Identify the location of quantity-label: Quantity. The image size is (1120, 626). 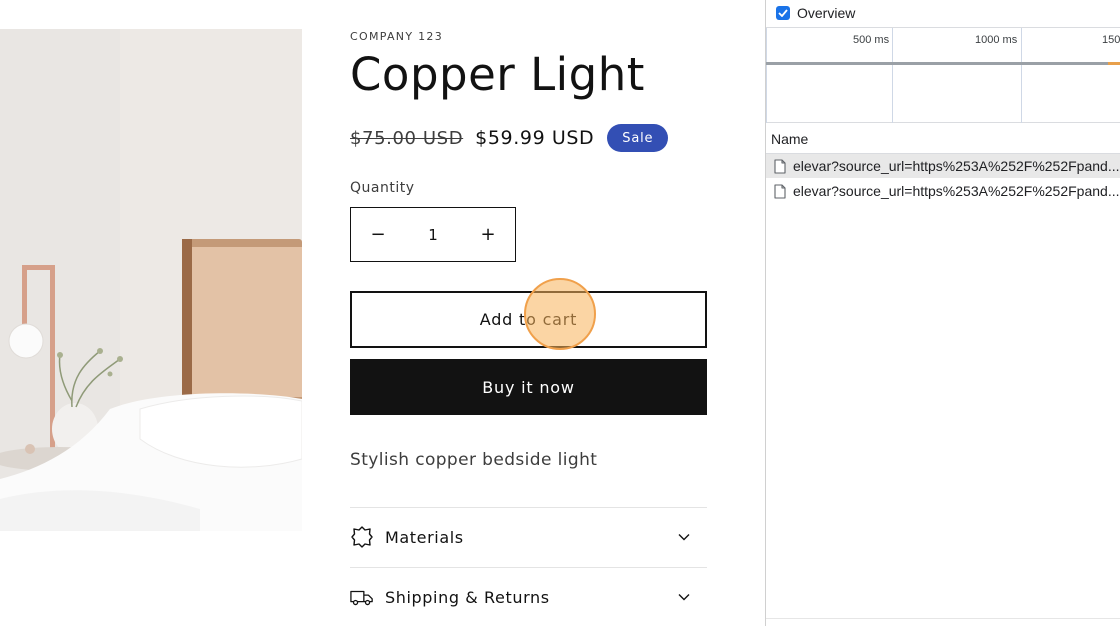
(382, 188).